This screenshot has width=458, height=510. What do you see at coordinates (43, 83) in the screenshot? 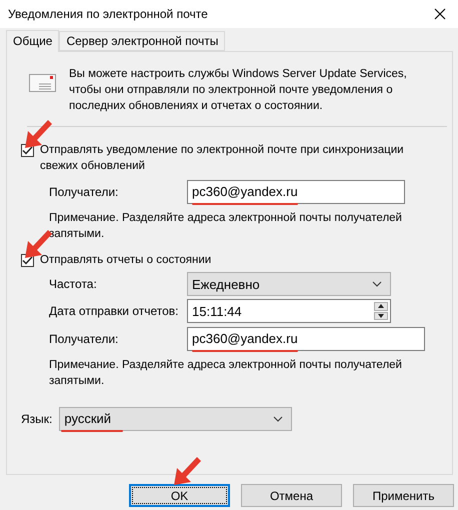
I see `envelope-icon` at bounding box center [43, 83].